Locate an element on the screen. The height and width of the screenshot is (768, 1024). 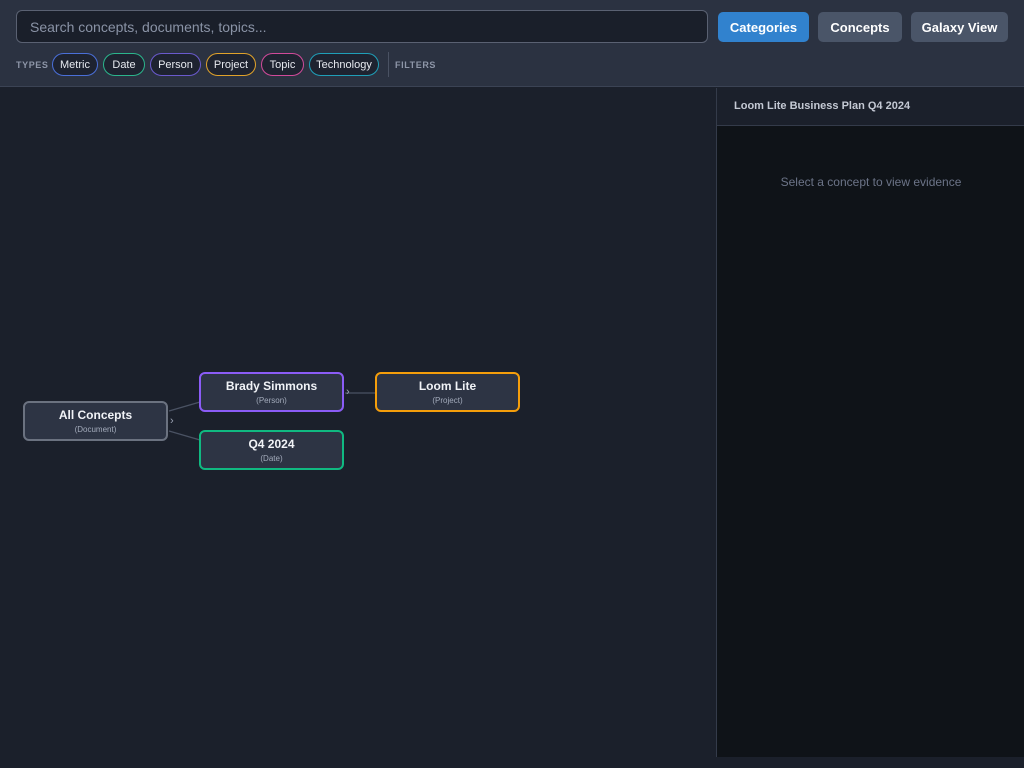
node-type: (Date) is located at coordinates (271, 458).